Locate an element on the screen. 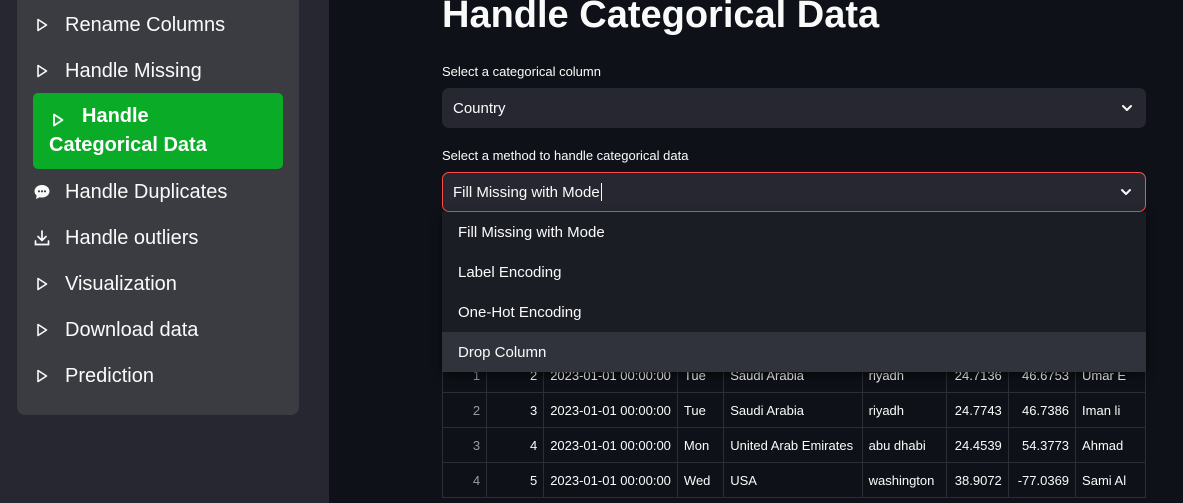 The image size is (1183, 503). table-cell: United Arab Emirates is located at coordinates (793, 445).